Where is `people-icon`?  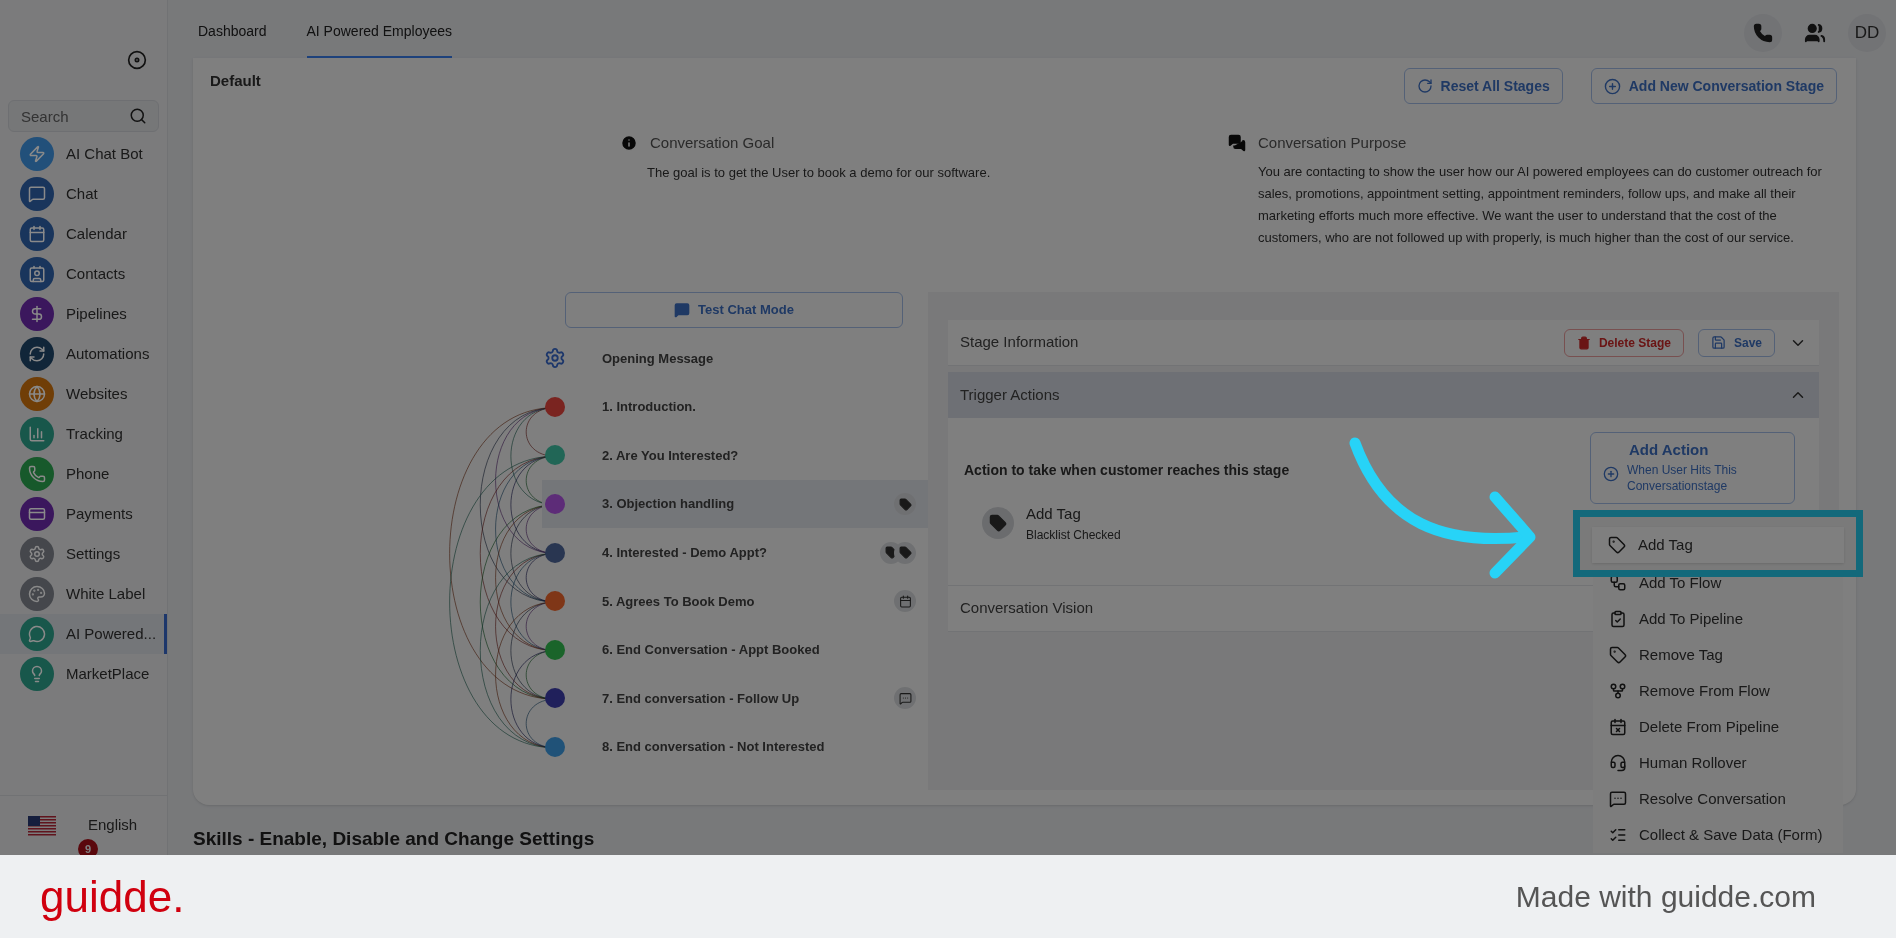
people-icon is located at coordinates (1815, 33).